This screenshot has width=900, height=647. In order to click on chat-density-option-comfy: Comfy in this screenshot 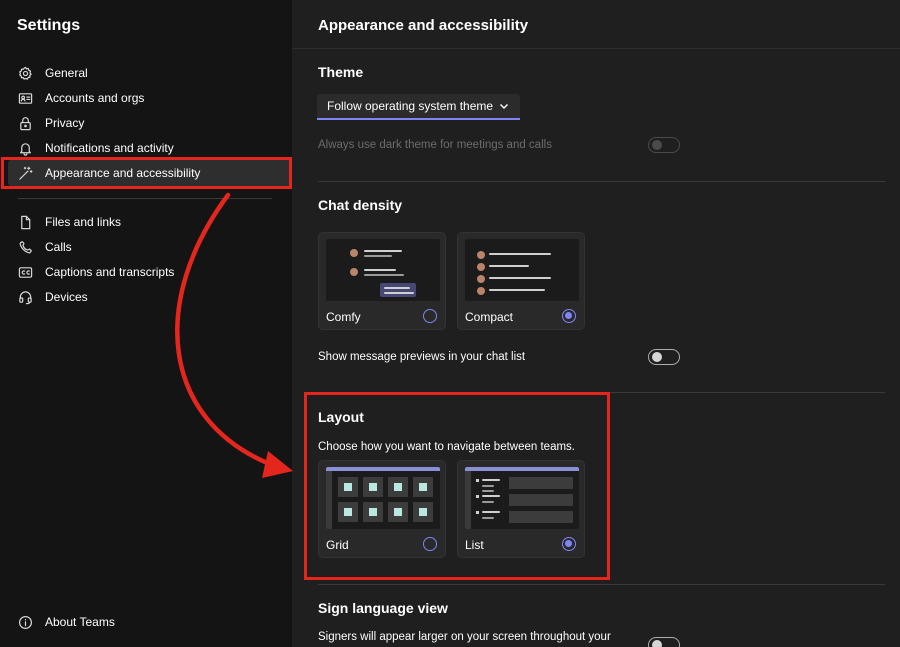, I will do `click(382, 281)`.